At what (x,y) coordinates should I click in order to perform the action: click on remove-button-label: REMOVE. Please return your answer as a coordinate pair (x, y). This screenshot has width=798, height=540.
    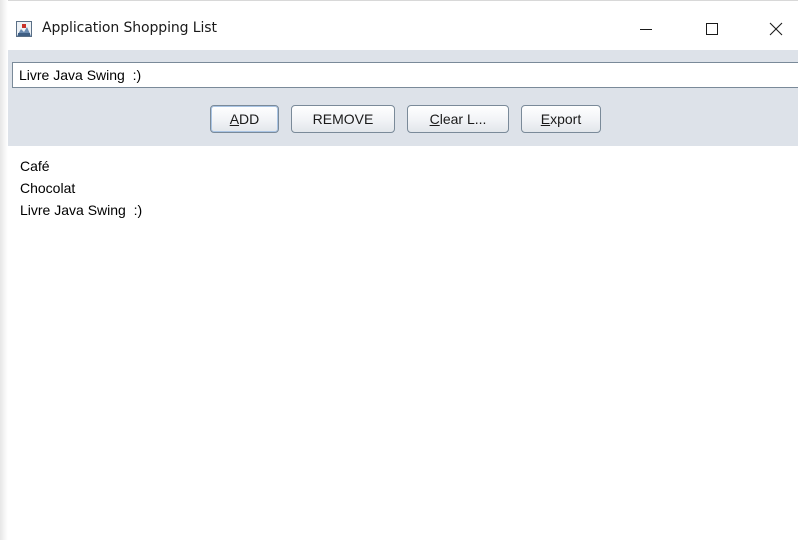
    Looking at the image, I should click on (343, 119).